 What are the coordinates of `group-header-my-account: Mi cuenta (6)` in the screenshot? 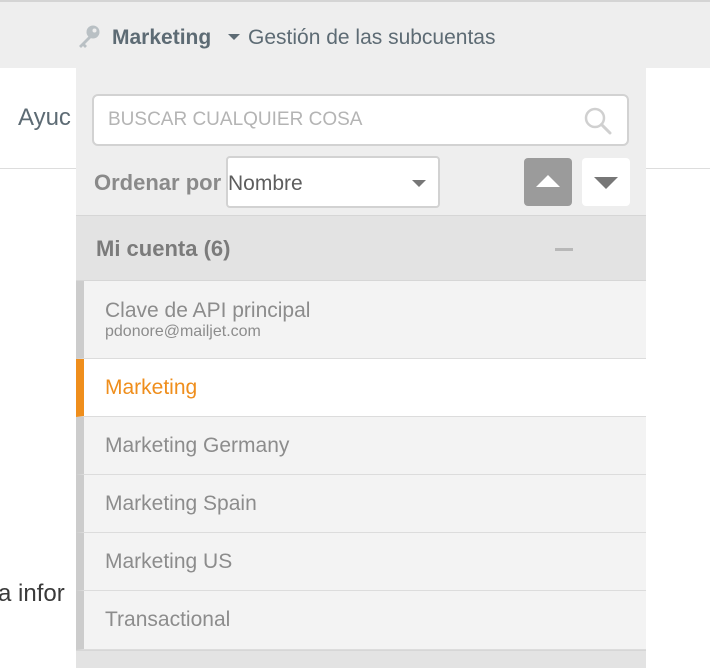 It's located at (361, 248).